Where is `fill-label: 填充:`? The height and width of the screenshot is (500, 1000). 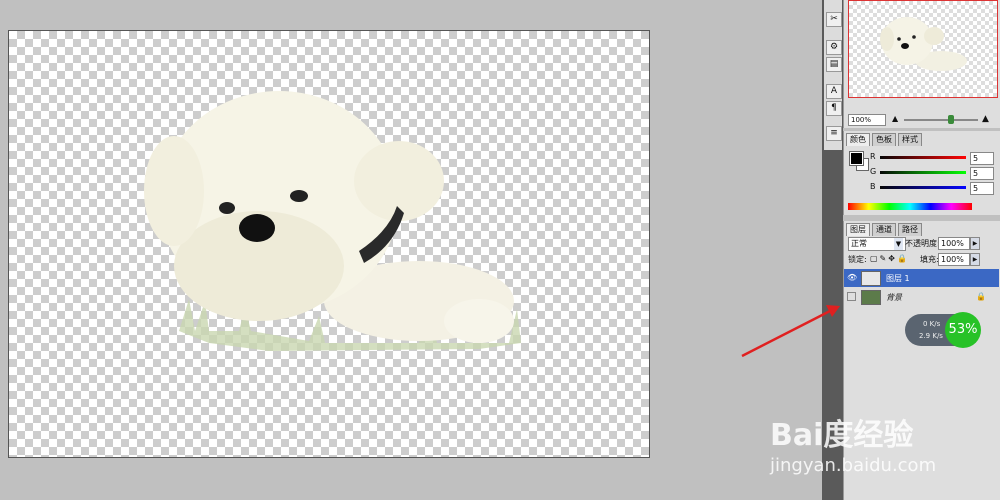 fill-label: 填充: is located at coordinates (929, 259).